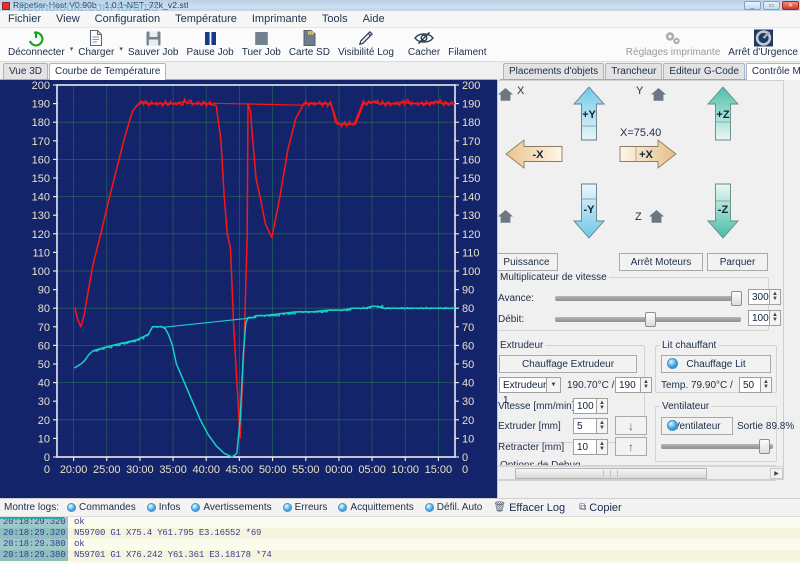 The width and height of the screenshot is (800, 564). Describe the element at coordinates (505, 94) in the screenshot. I see `home-x-icon` at that location.